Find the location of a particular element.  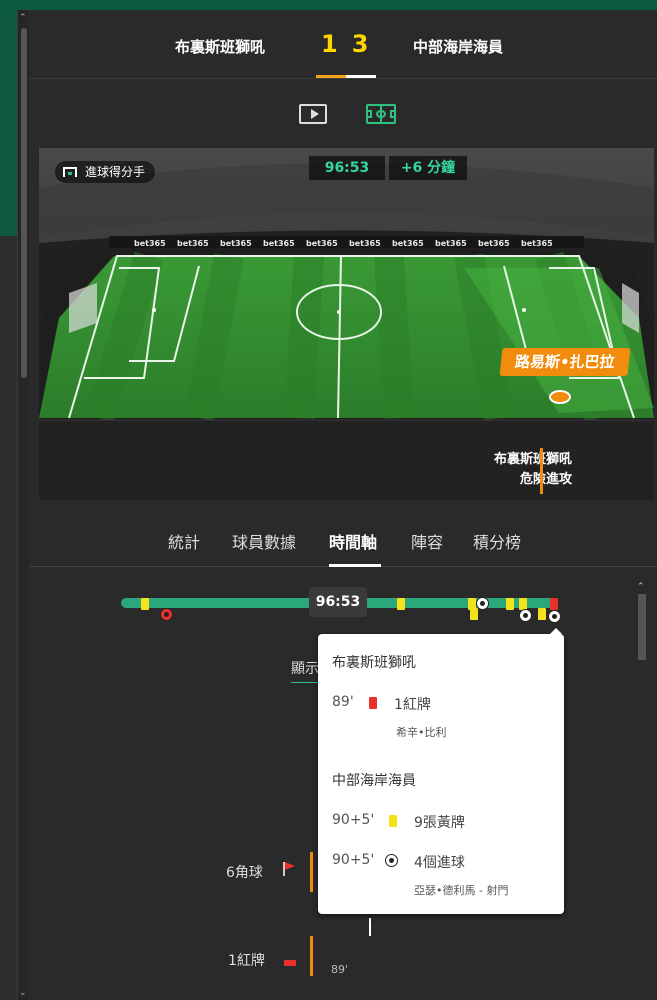

tooltip-home-team: 布裏斯班獅吼 is located at coordinates (374, 663).